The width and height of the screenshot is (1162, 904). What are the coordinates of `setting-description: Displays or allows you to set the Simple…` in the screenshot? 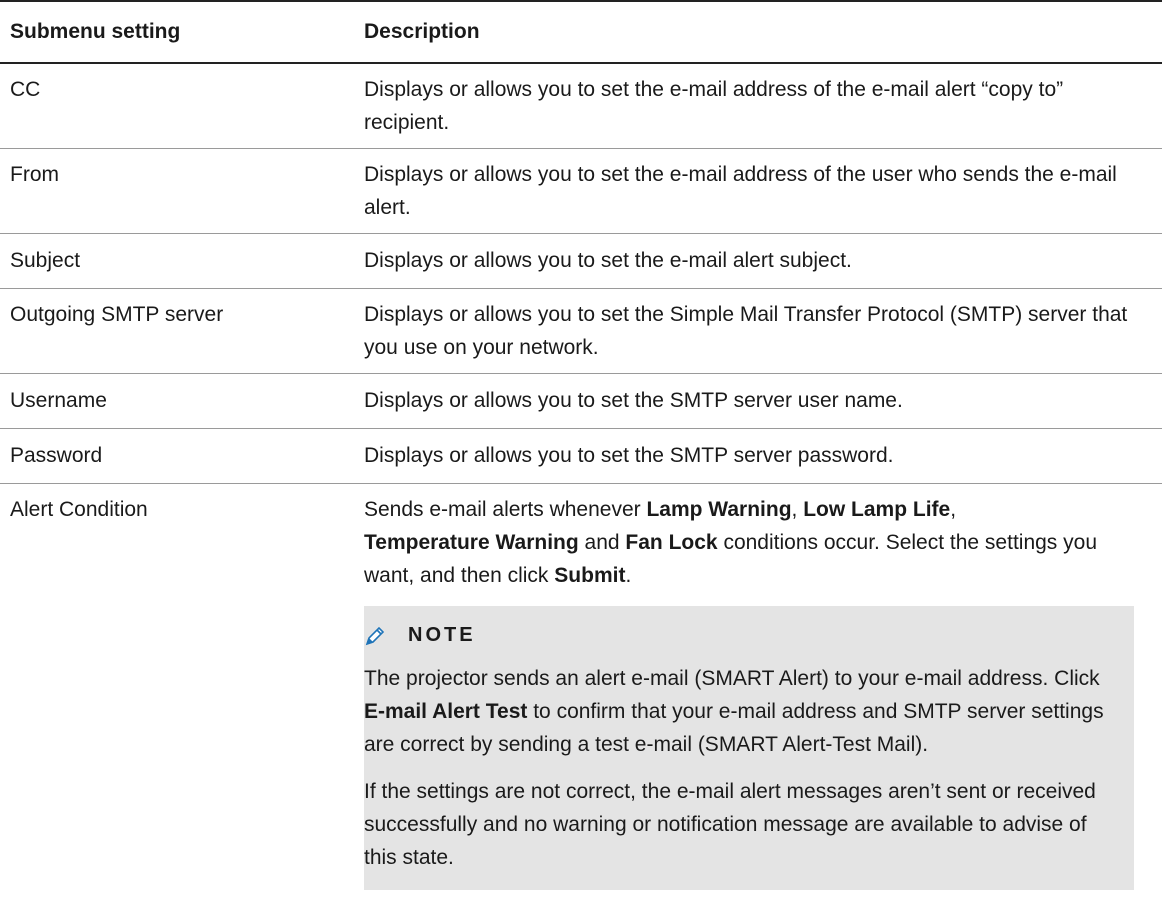 It's located at (746, 331).